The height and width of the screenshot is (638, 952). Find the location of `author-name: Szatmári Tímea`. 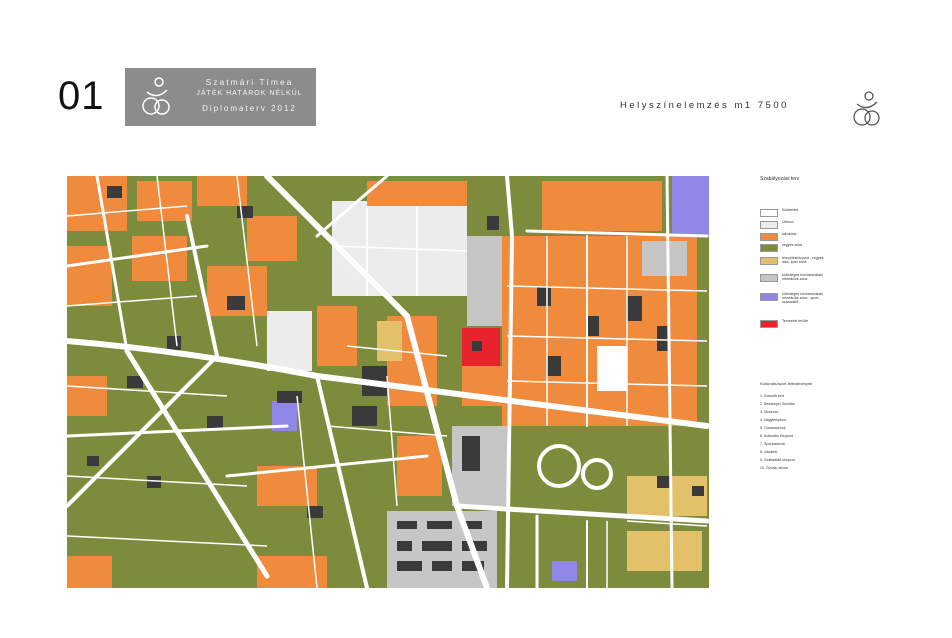

author-name: Szatmári Tímea is located at coordinates (249, 82).